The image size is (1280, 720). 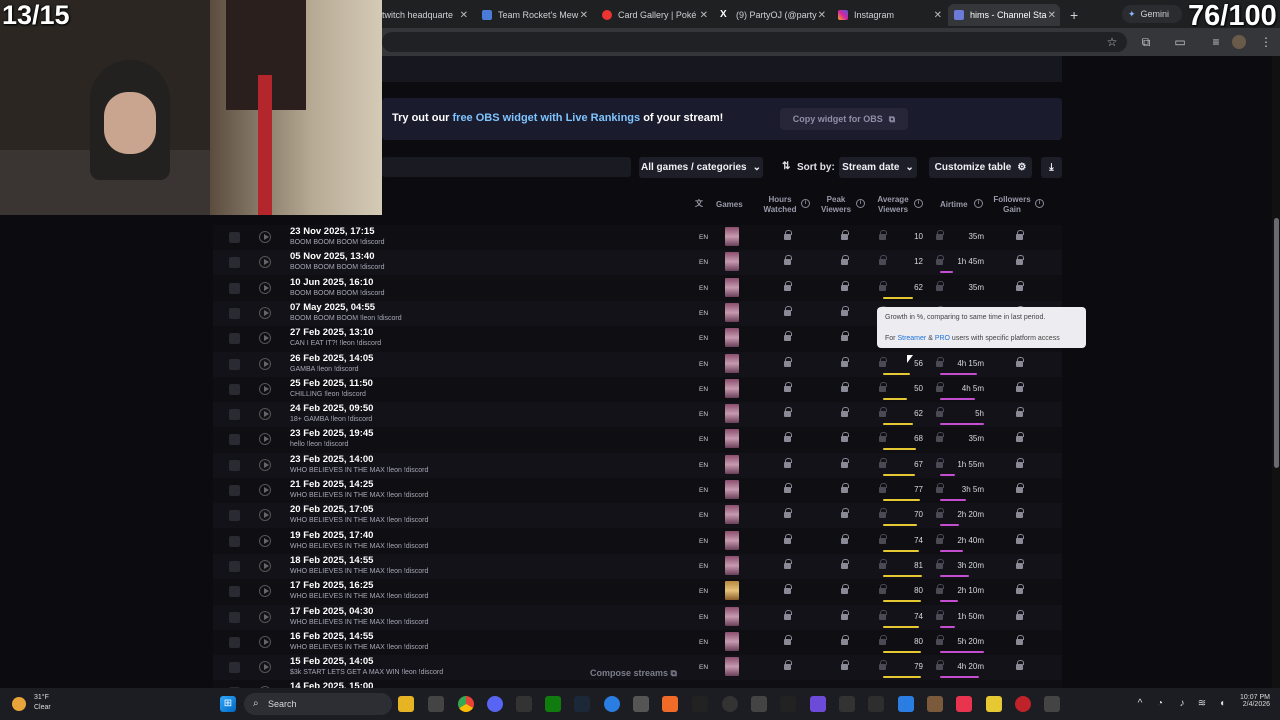 I want to click on profile-avatar, so click(x=1239, y=42).